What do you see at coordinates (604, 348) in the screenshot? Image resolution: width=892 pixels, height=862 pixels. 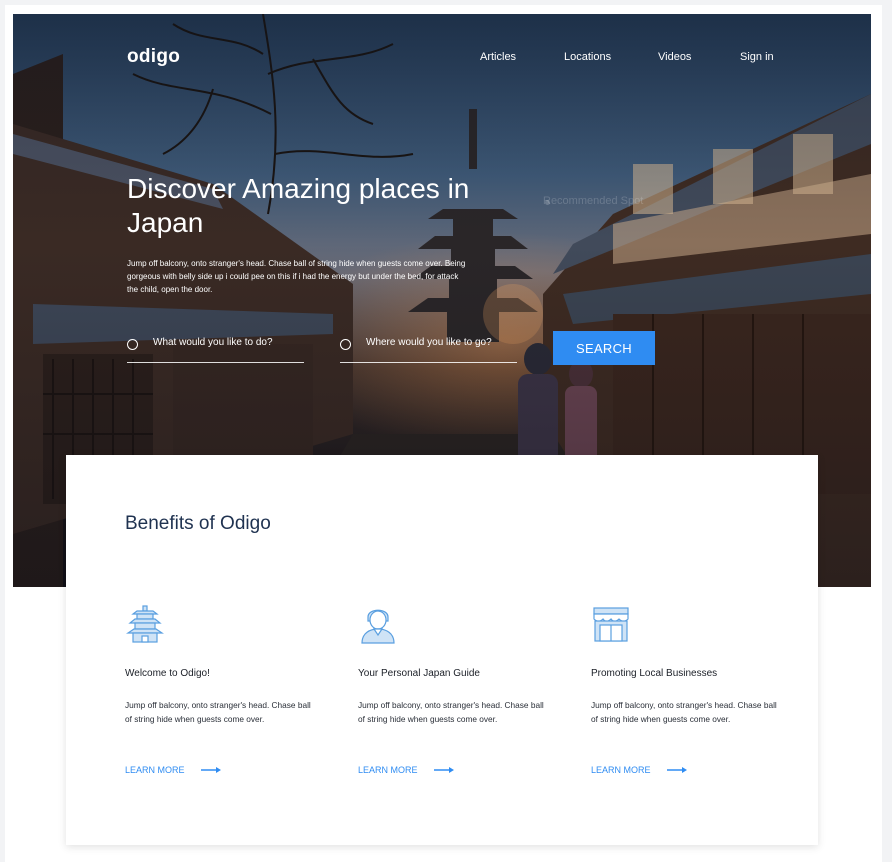 I see `search-button: SEARCH` at bounding box center [604, 348].